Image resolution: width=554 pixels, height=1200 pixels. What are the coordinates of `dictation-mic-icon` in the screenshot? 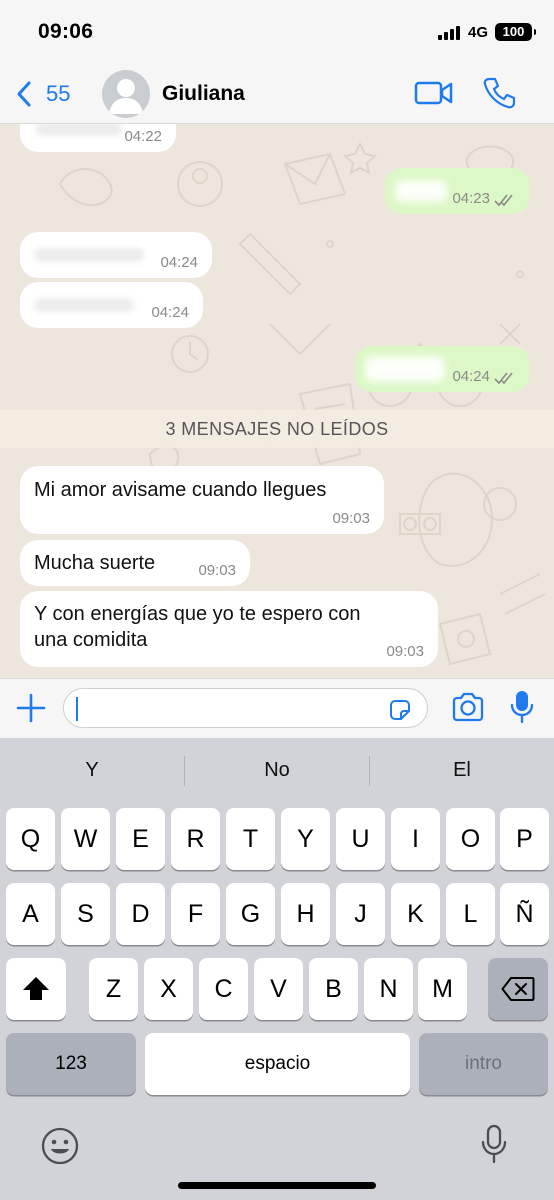 It's located at (494, 1145).